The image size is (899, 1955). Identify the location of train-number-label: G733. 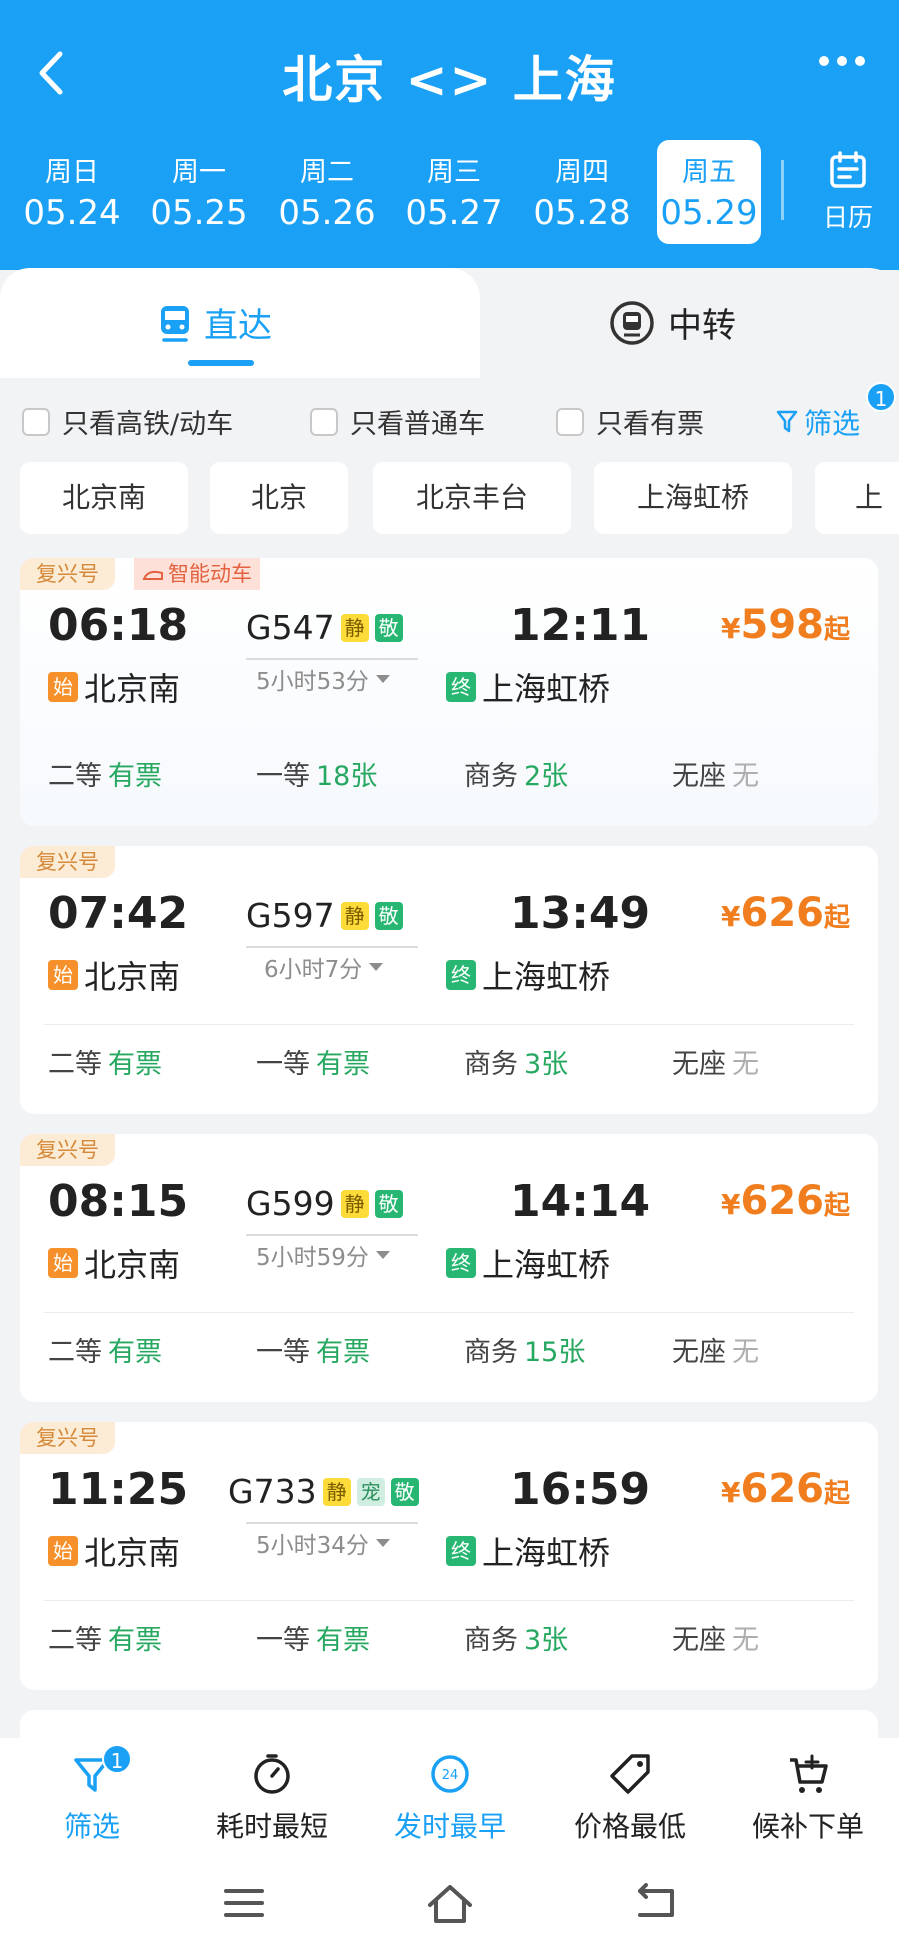
(272, 1491).